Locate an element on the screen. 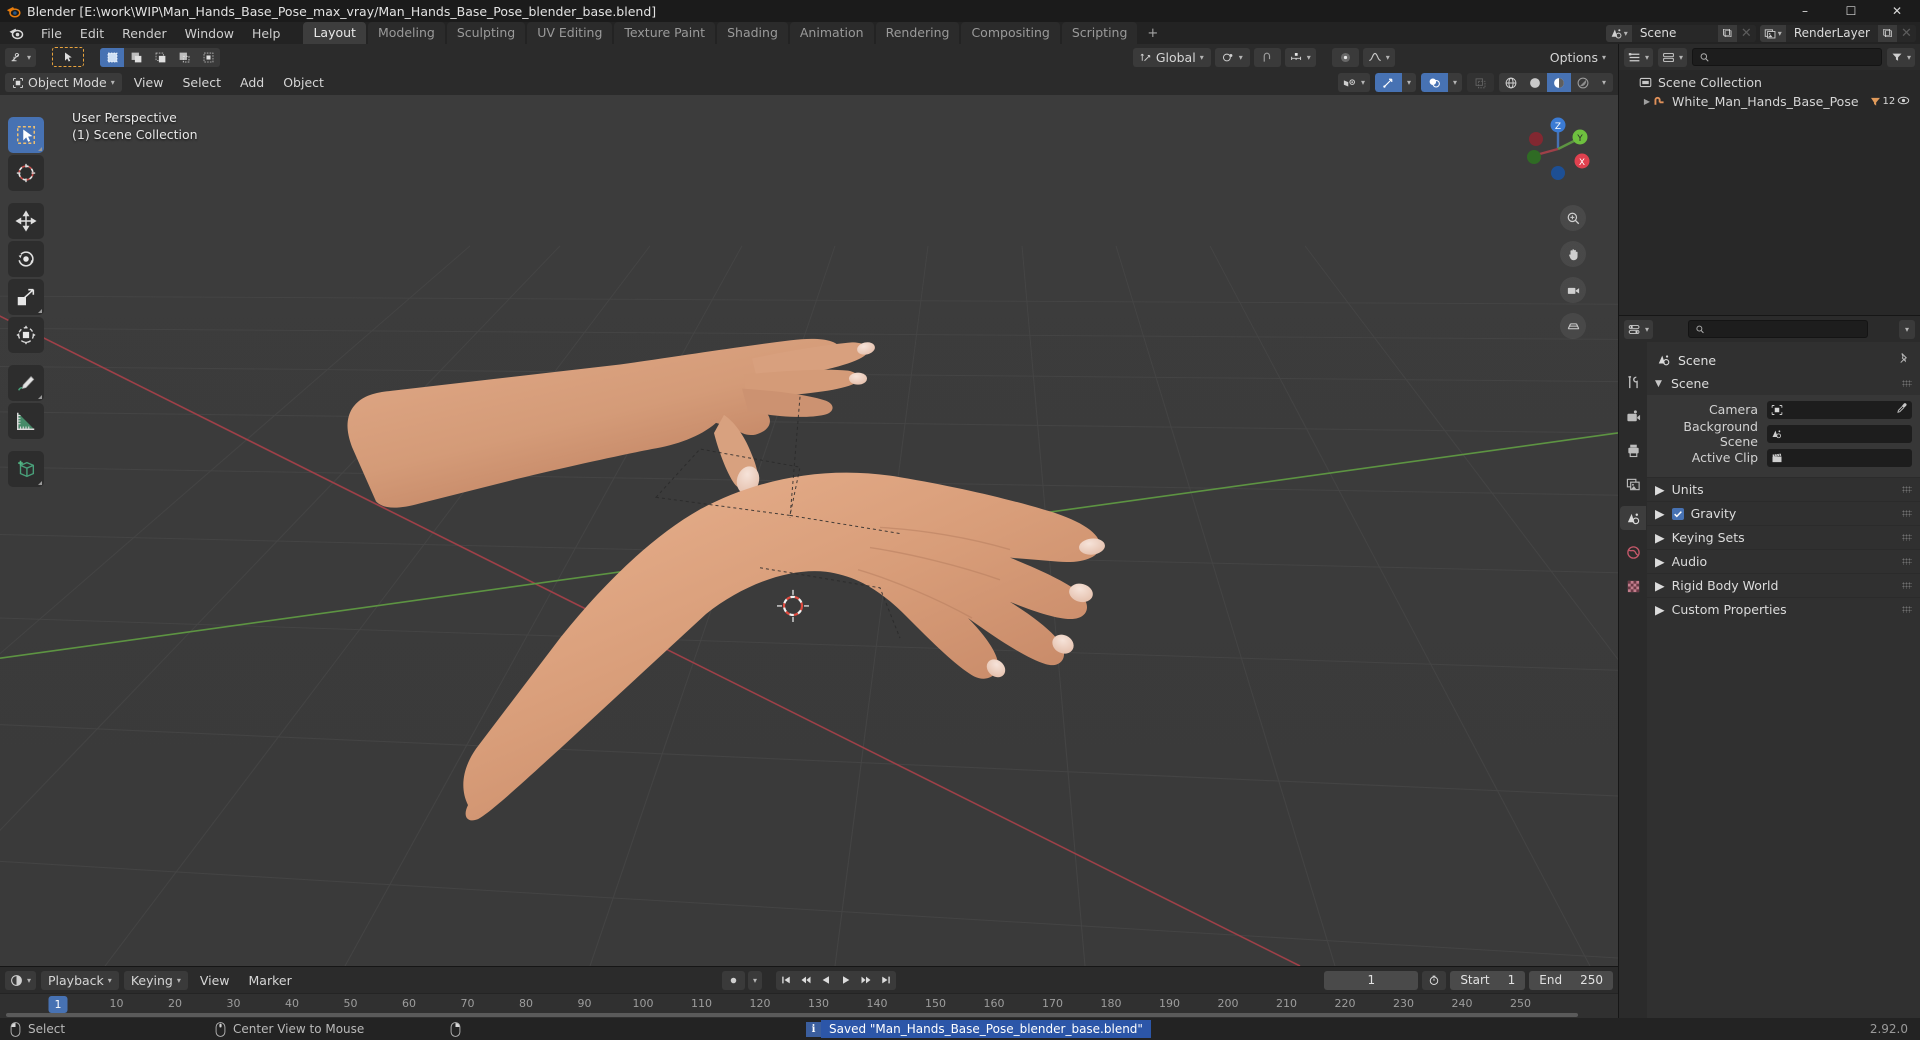 The width and height of the screenshot is (1920, 1040). workspace-tab-animation: Animation is located at coordinates (831, 33).